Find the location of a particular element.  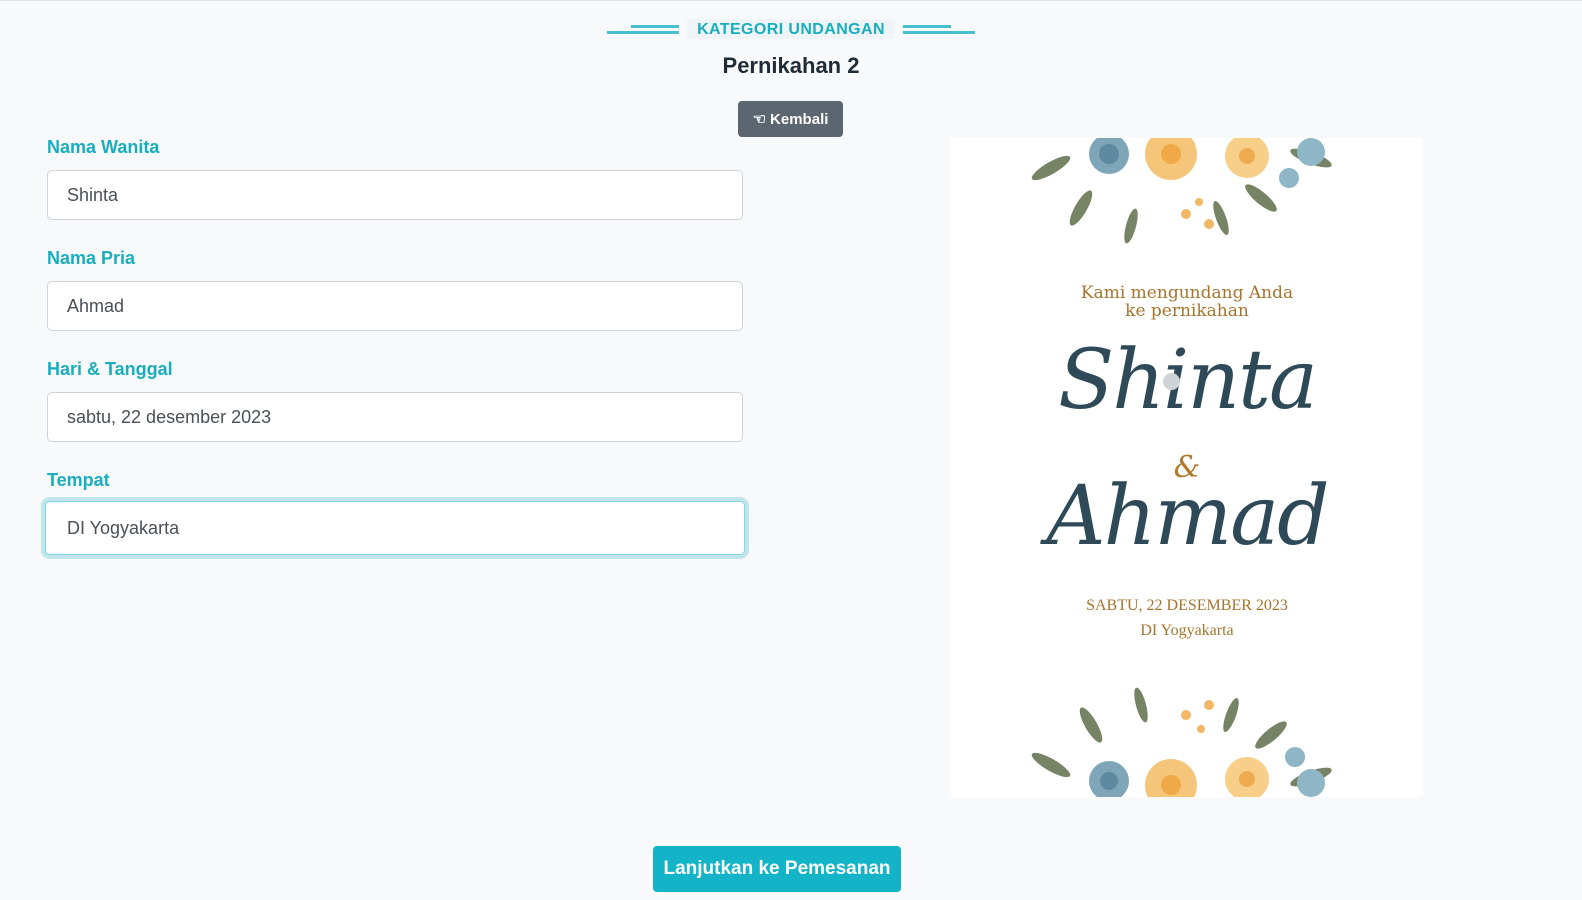

preview-place: DI Yogyakarta is located at coordinates (1187, 630).